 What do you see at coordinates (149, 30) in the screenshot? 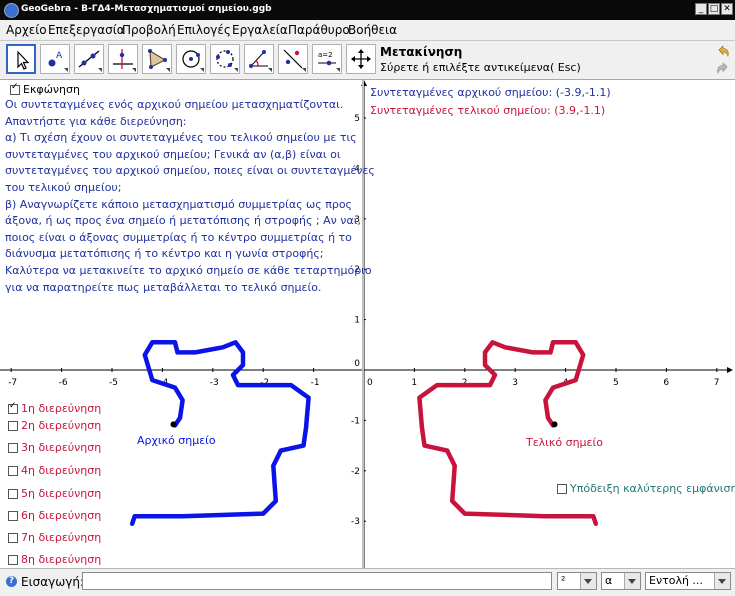
I see `menu-view: Προβολή` at bounding box center [149, 30].